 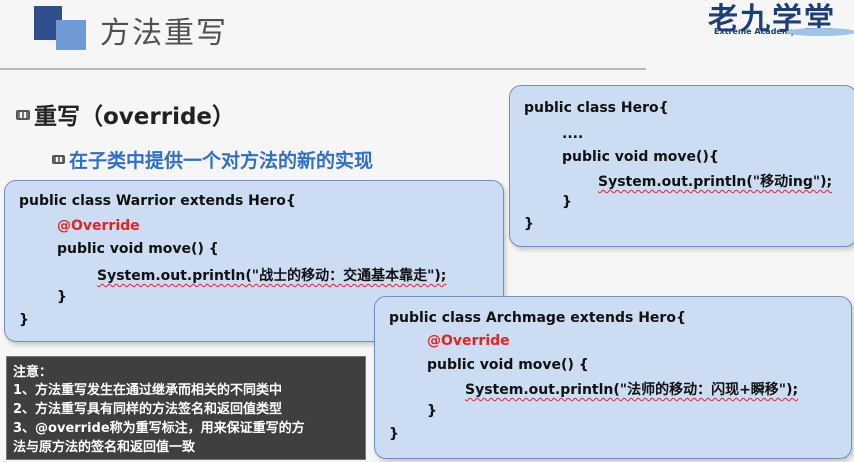 What do you see at coordinates (157, 201) in the screenshot?
I see `code-line: public class Warrior extends Hero{` at bounding box center [157, 201].